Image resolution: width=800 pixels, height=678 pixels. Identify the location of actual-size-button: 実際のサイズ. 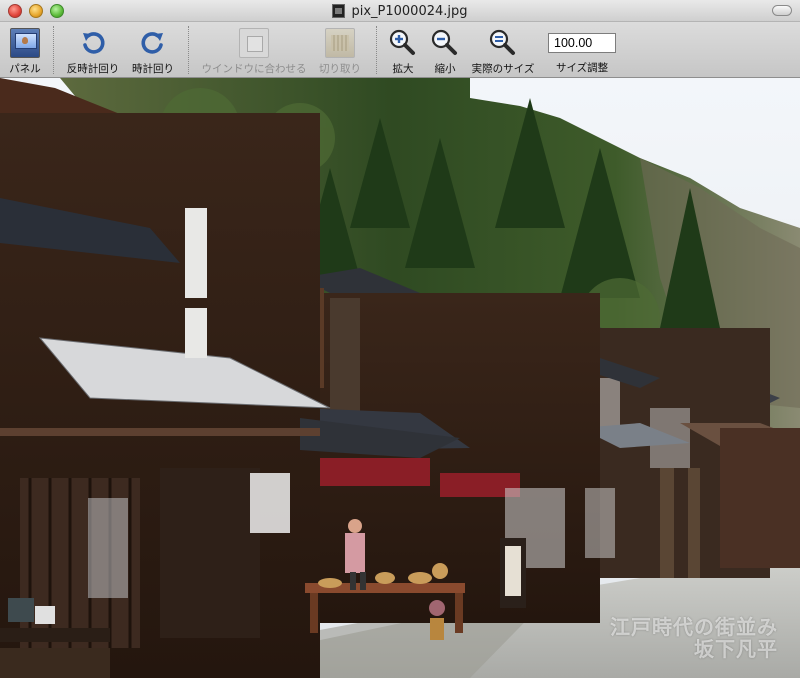
(503, 50).